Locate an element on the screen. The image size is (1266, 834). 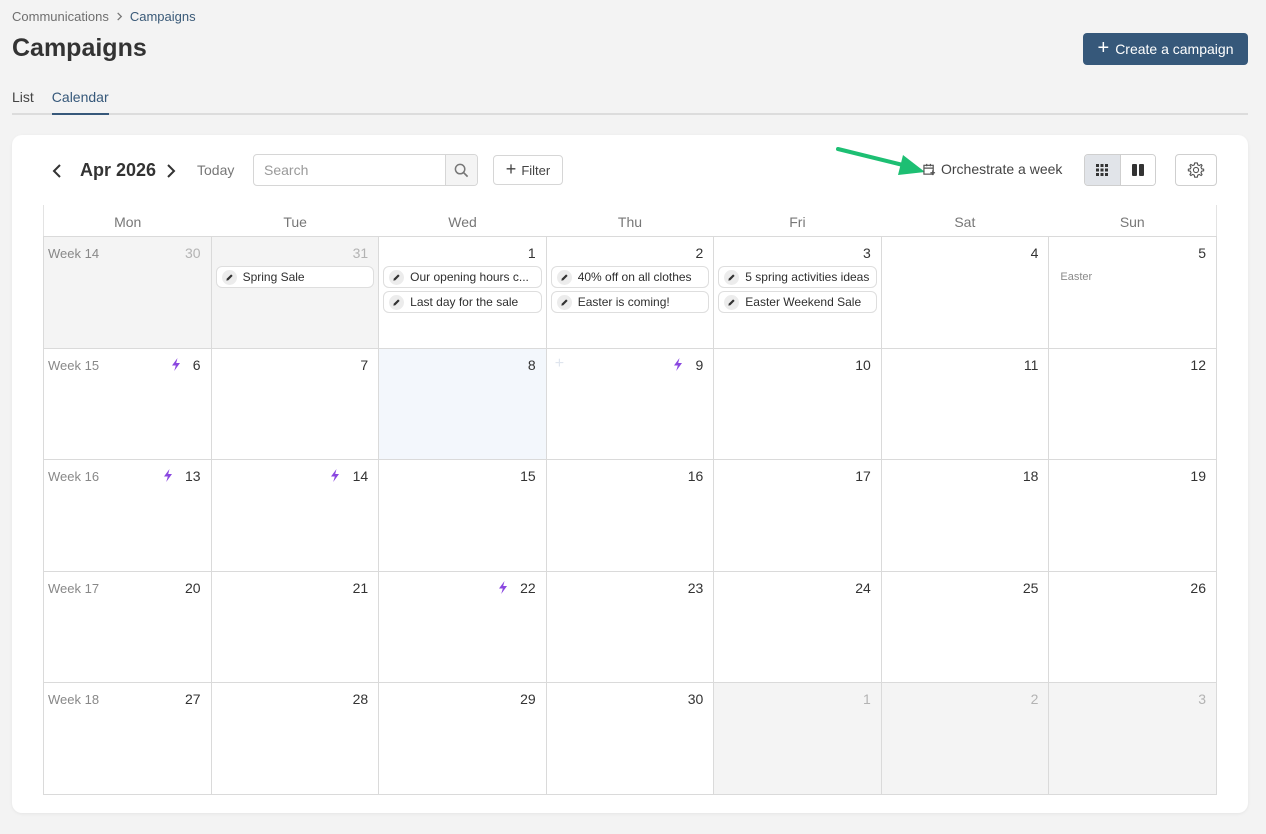
day-number: 19 is located at coordinates (1198, 476).